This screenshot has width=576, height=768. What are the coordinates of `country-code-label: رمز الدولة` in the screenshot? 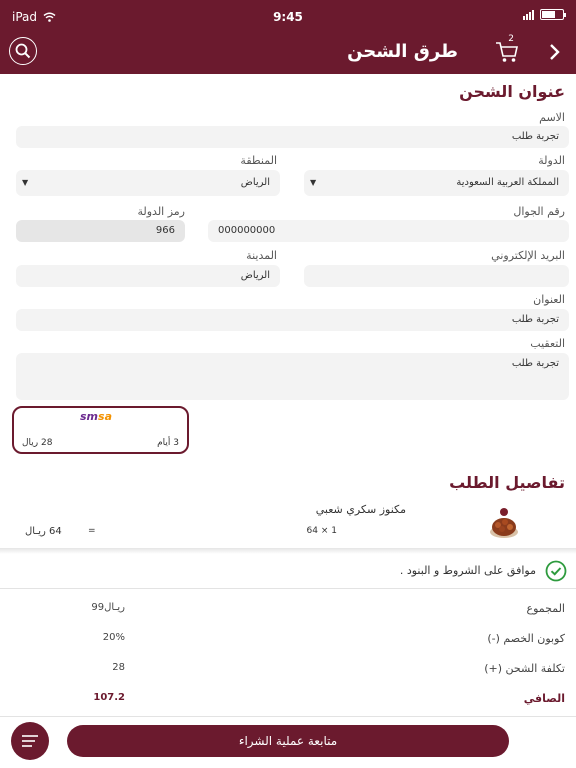 It's located at (161, 211).